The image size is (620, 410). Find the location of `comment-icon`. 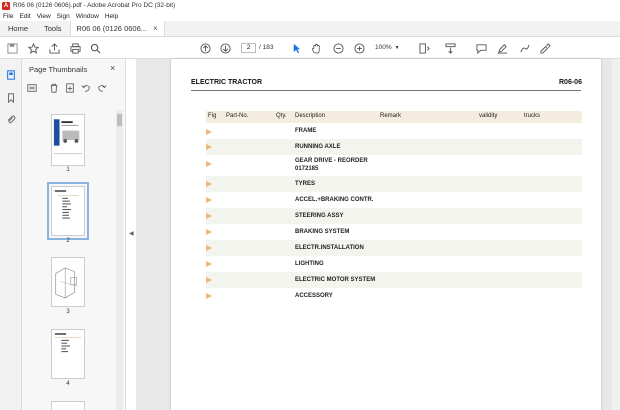

comment-icon is located at coordinates (481, 48).